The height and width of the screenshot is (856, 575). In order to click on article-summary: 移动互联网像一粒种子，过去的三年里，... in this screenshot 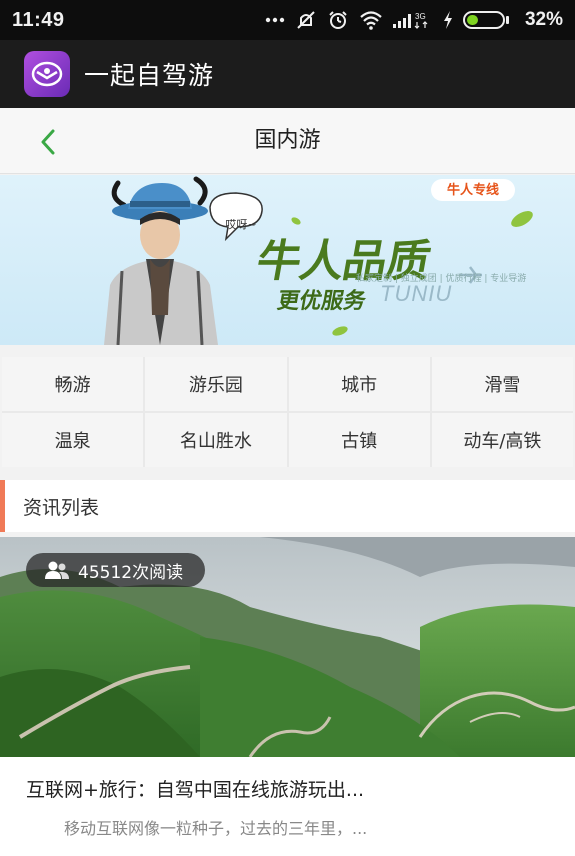, I will do `click(216, 828)`.